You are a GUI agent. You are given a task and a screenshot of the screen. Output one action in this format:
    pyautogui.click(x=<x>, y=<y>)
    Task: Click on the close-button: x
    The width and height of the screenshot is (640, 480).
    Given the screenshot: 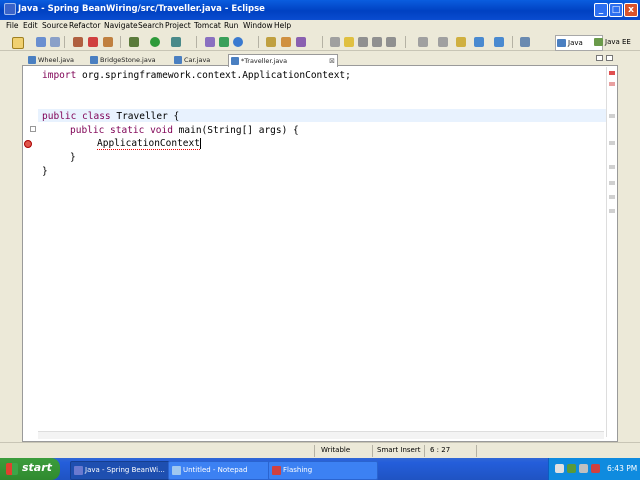 What is the action you would take?
    pyautogui.click(x=631, y=10)
    